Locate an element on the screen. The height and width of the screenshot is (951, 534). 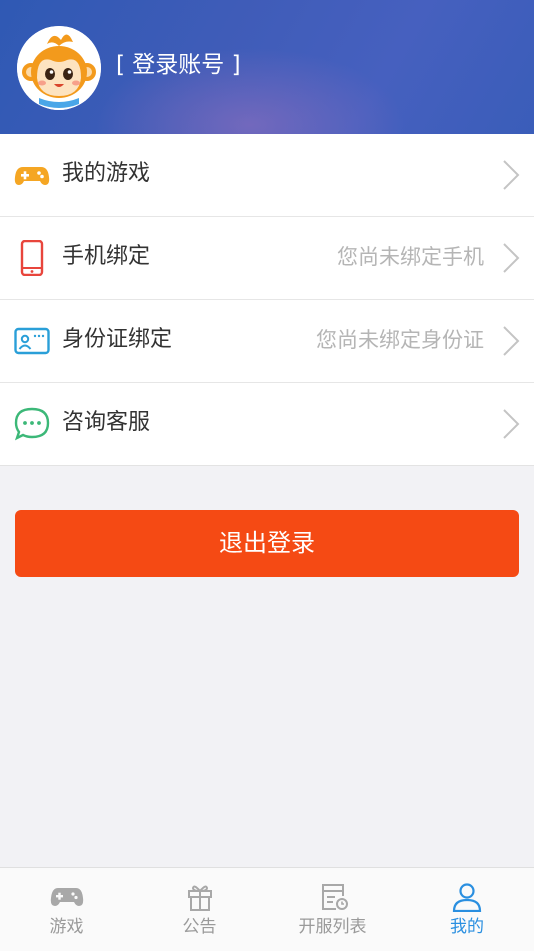
profile-header: [ 登录账号 ] is located at coordinates (267, 67).